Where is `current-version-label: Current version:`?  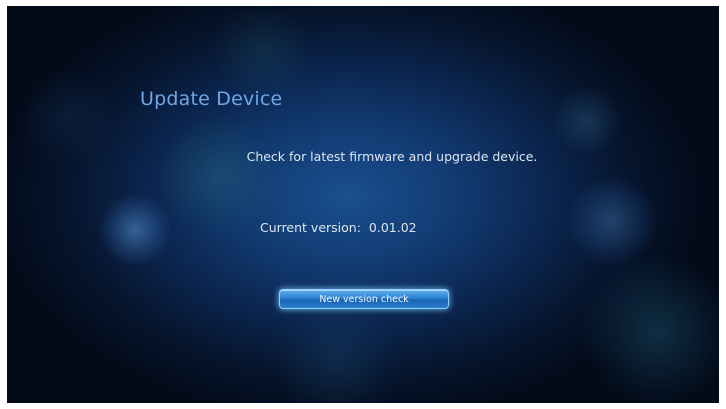 current-version-label: Current version: is located at coordinates (310, 227).